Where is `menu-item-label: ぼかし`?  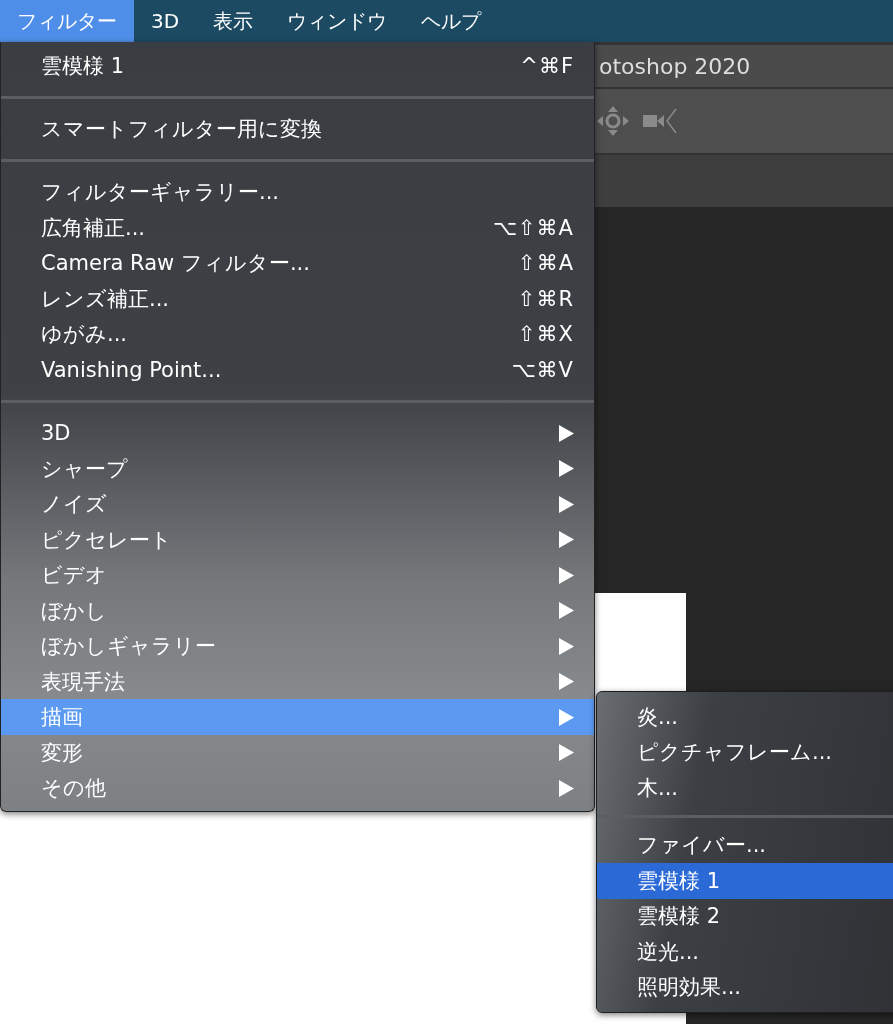 menu-item-label: ぼかし is located at coordinates (74, 611).